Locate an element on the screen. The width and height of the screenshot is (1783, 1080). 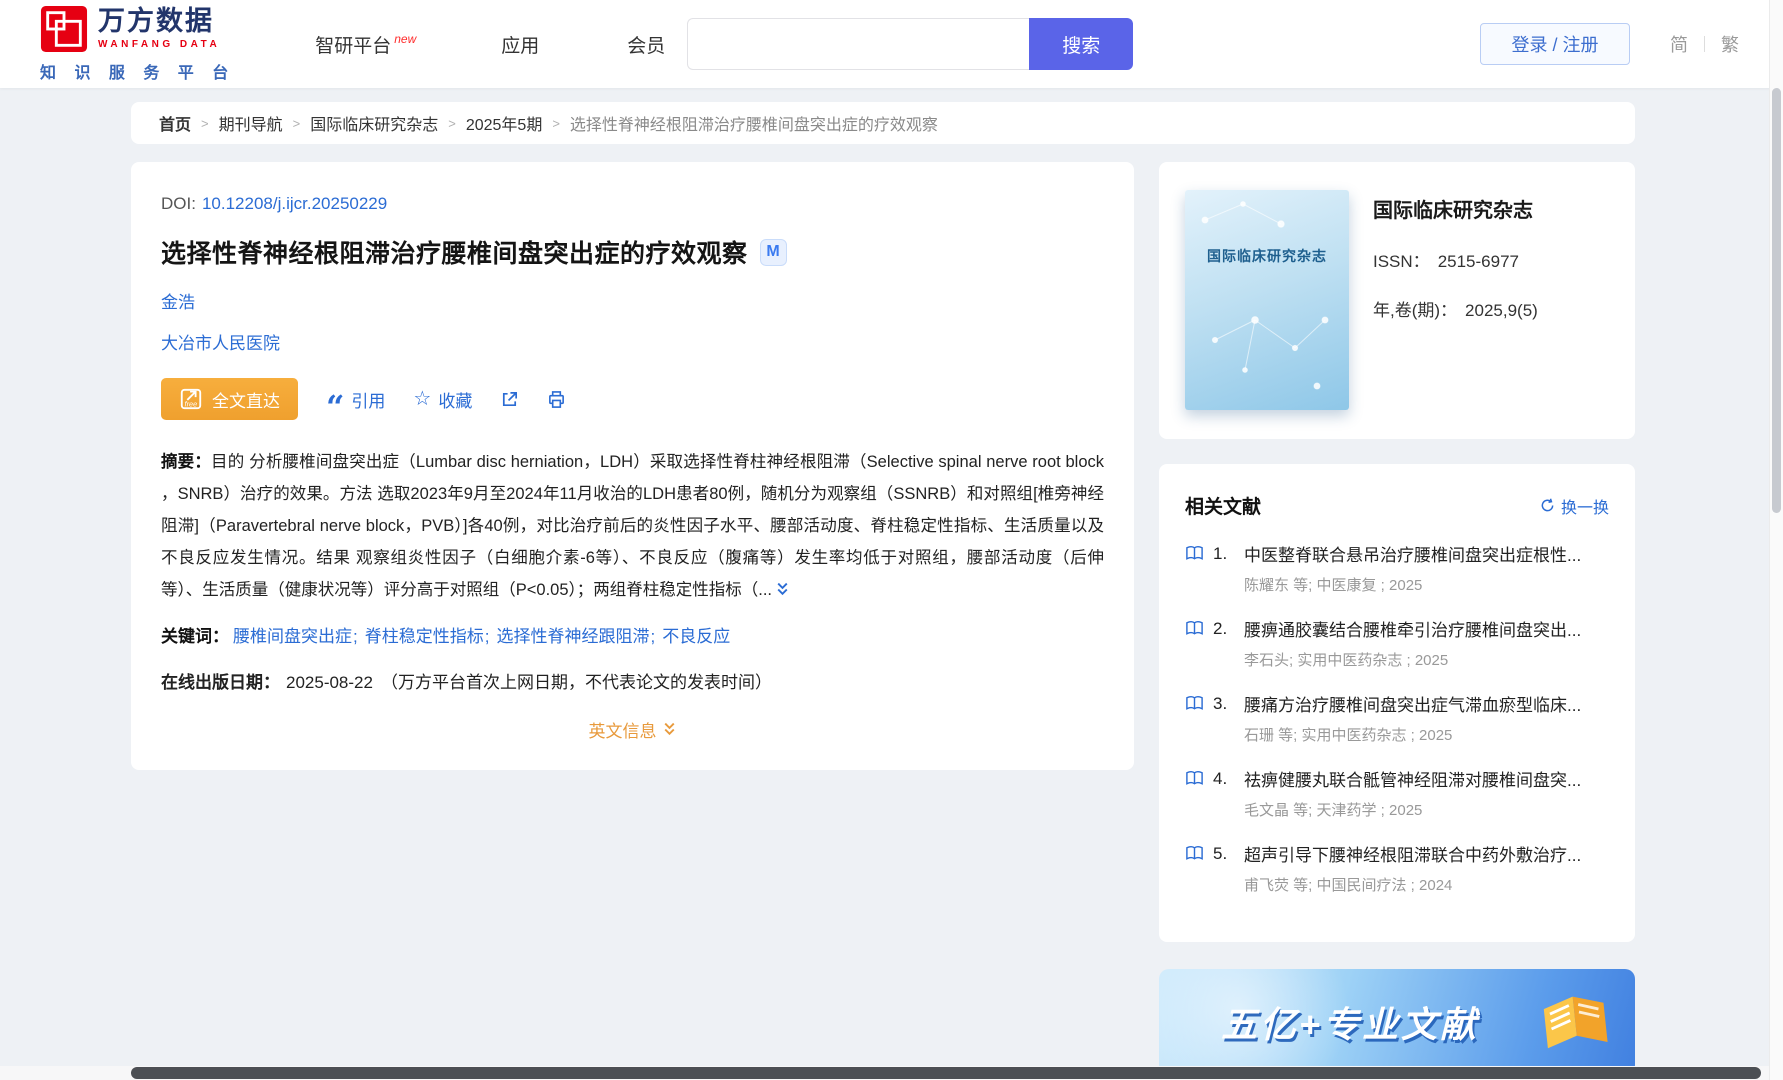
online-pubdate-line: 在线出版日期： 2025-08-22 （万方平台首次上网日期，不代表论文的发表时间） is located at coordinates (632, 680).